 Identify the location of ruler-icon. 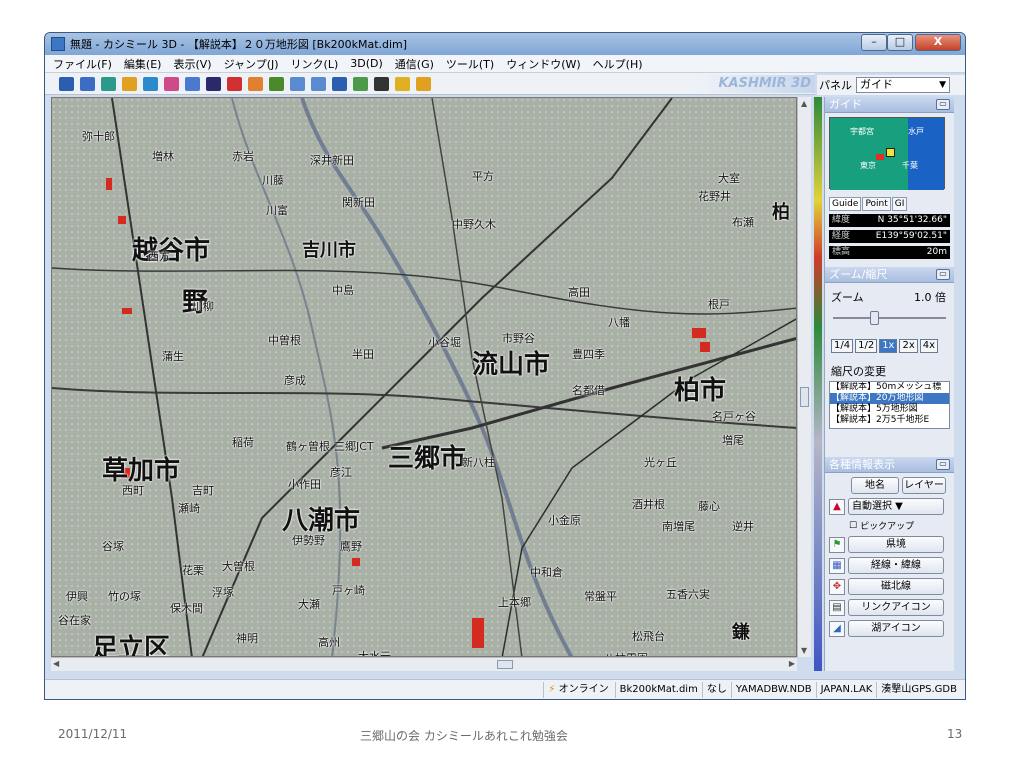
(276, 83).